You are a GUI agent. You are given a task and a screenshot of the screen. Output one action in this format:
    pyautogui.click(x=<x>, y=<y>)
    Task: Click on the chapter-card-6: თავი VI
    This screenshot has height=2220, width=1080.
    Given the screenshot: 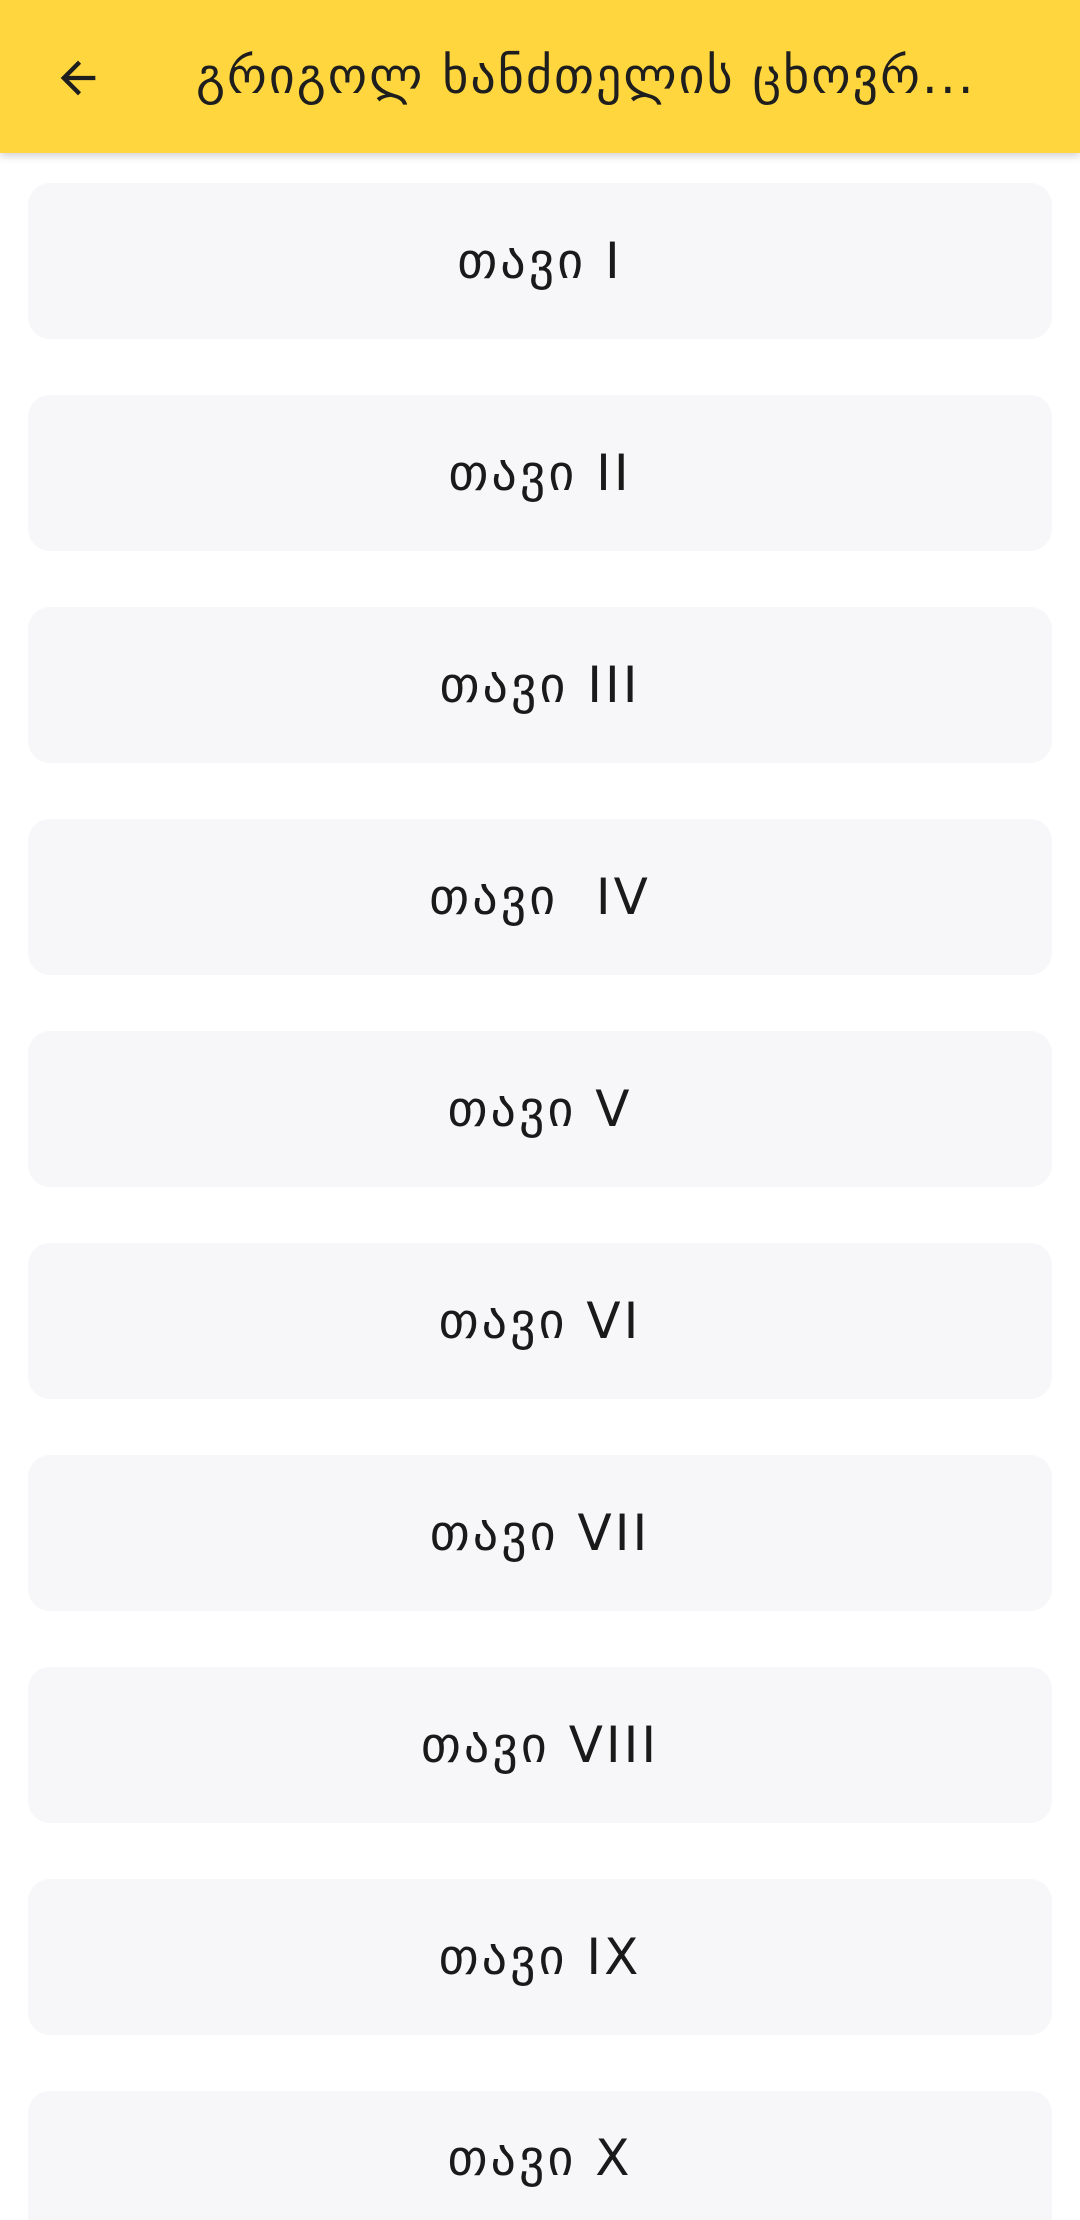 What is the action you would take?
    pyautogui.click(x=540, y=1321)
    